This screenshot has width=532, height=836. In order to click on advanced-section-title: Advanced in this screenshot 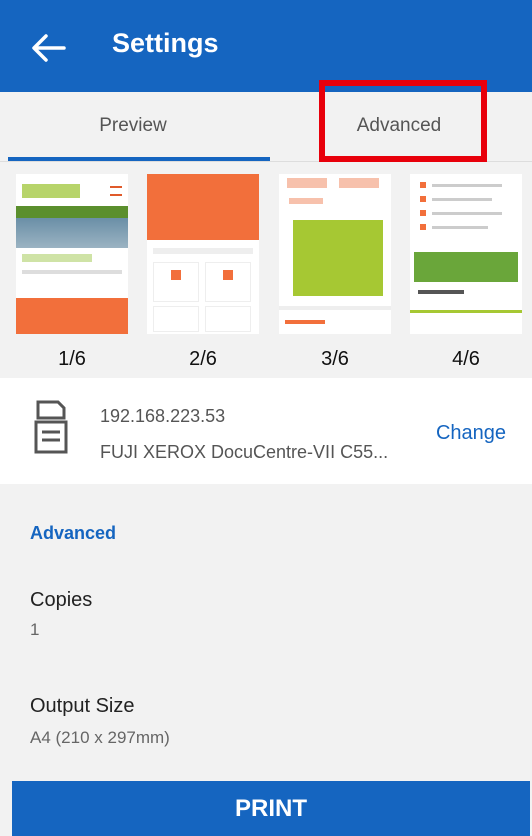, I will do `click(73, 533)`.